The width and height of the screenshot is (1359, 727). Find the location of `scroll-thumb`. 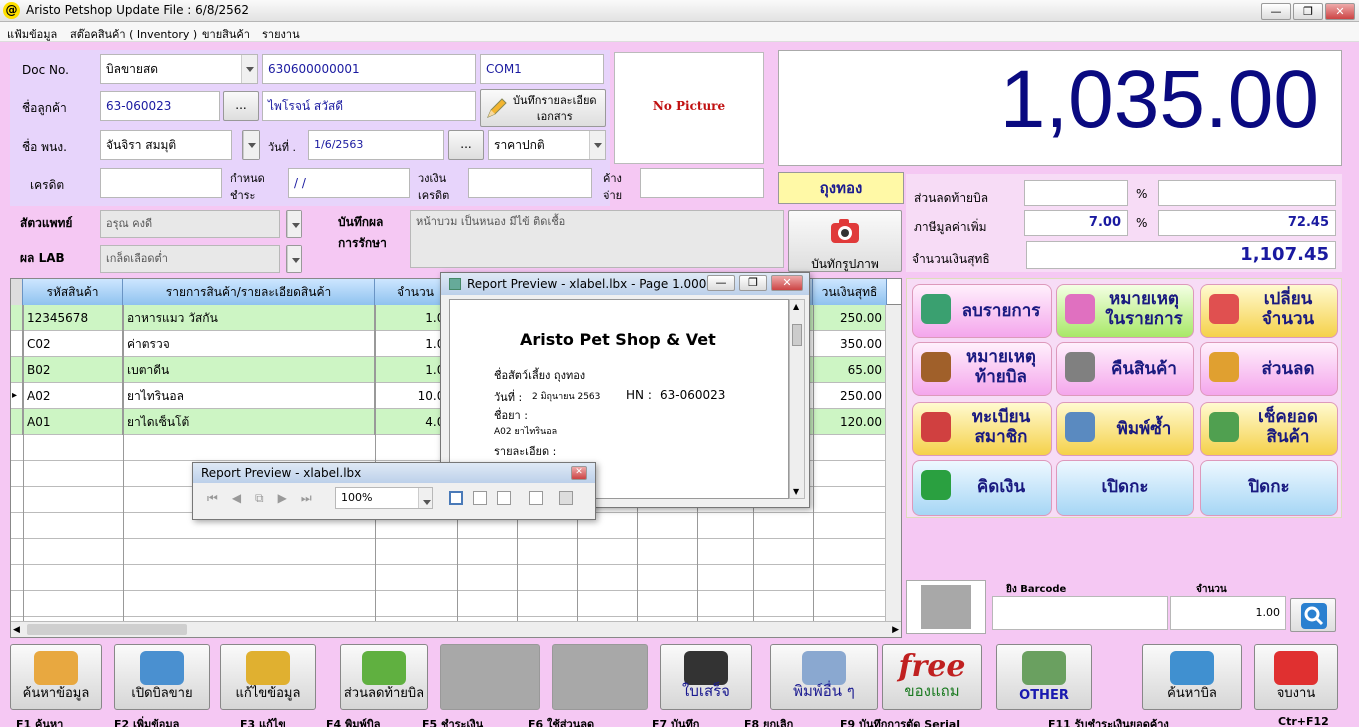

scroll-thumb is located at coordinates (107, 629).